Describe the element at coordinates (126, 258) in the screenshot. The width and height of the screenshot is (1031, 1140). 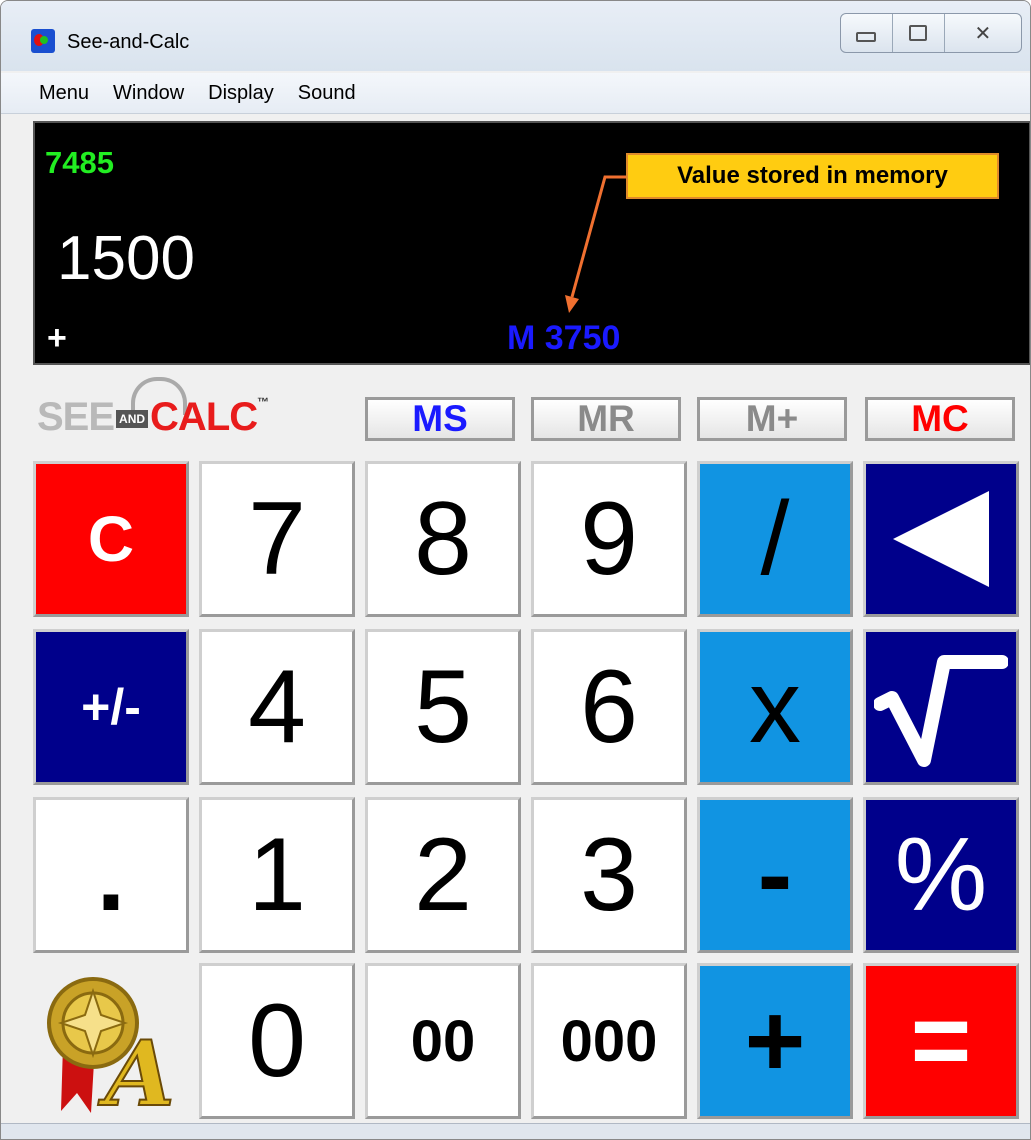
I see `main-value: 1500` at that location.